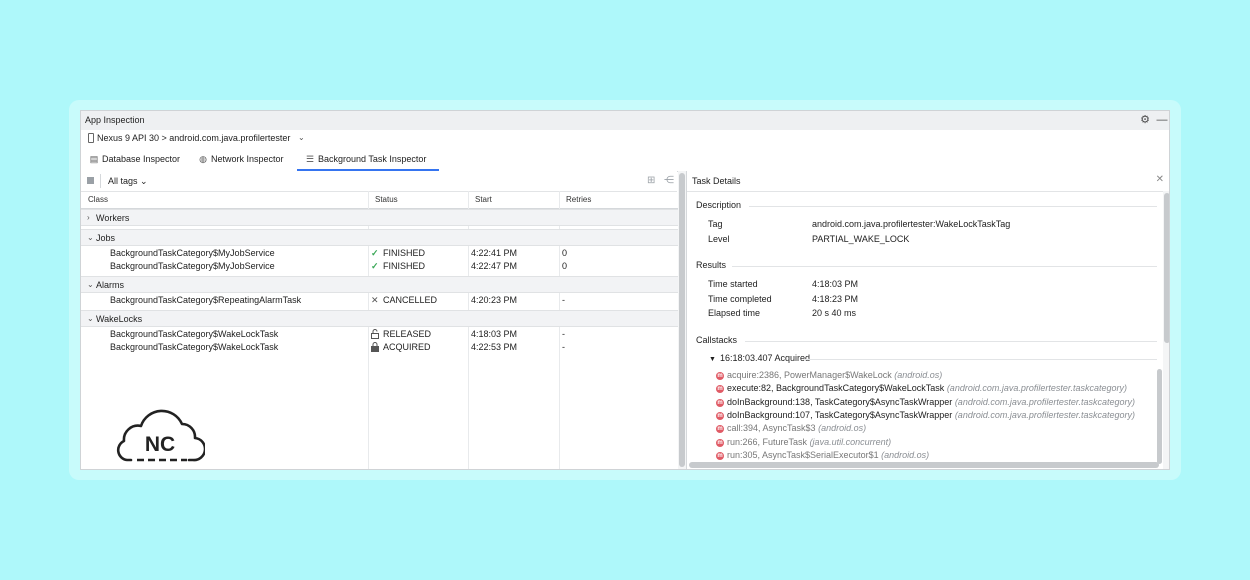 Image resolution: width=1250 pixels, height=580 pixels. Describe the element at coordinates (759, 358) in the screenshot. I see `callstack-entry: ▼ 16:18:03.407 Acquired` at that location.